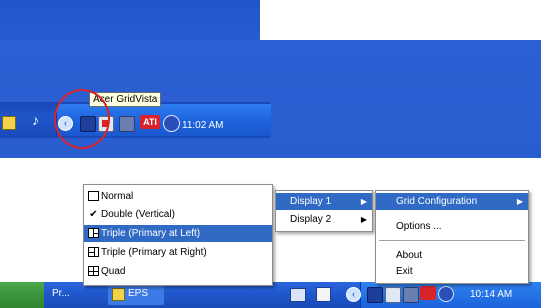 The height and width of the screenshot is (308, 541). What do you see at coordinates (37, 120) in the screenshot?
I see `speaker-icon: ♪` at bounding box center [37, 120].